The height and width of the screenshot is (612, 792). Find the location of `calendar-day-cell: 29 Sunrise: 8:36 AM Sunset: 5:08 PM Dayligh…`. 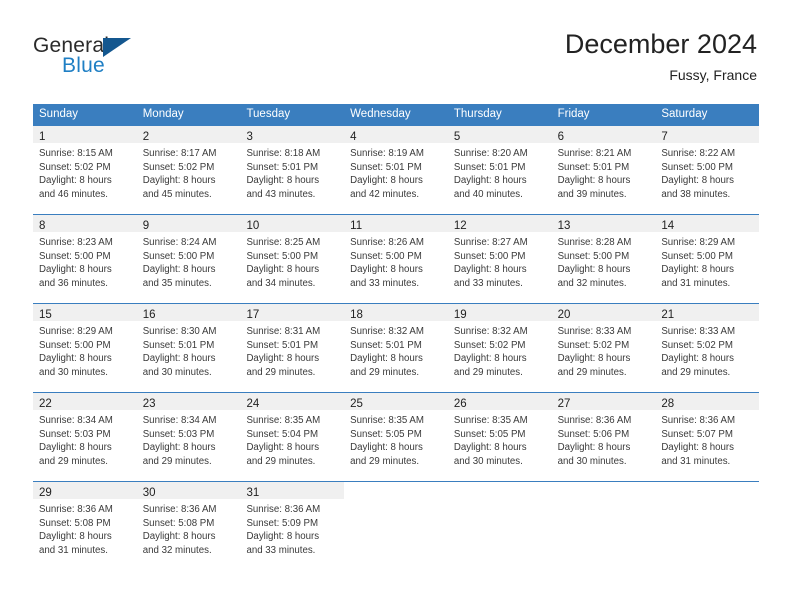

calendar-day-cell: 29 Sunrise: 8:36 AM Sunset: 5:08 PM Dayligh… is located at coordinates (85, 526).